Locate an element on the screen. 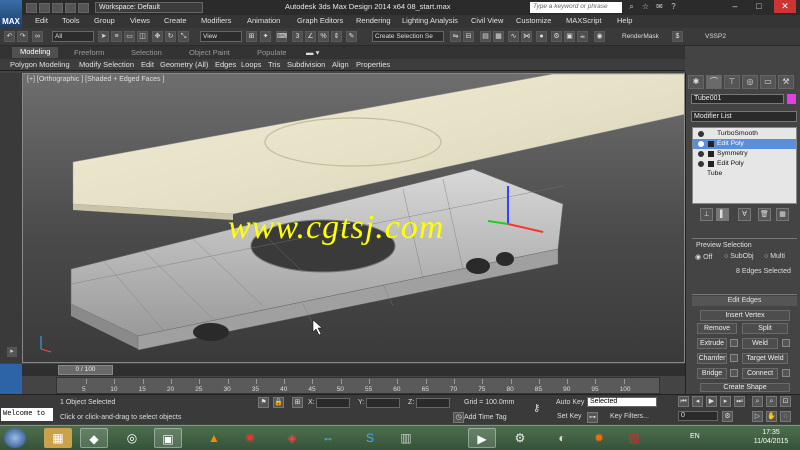 Image resolution: width=800 pixels, height=450 pixels. script-icon: $ is located at coordinates (677, 36).